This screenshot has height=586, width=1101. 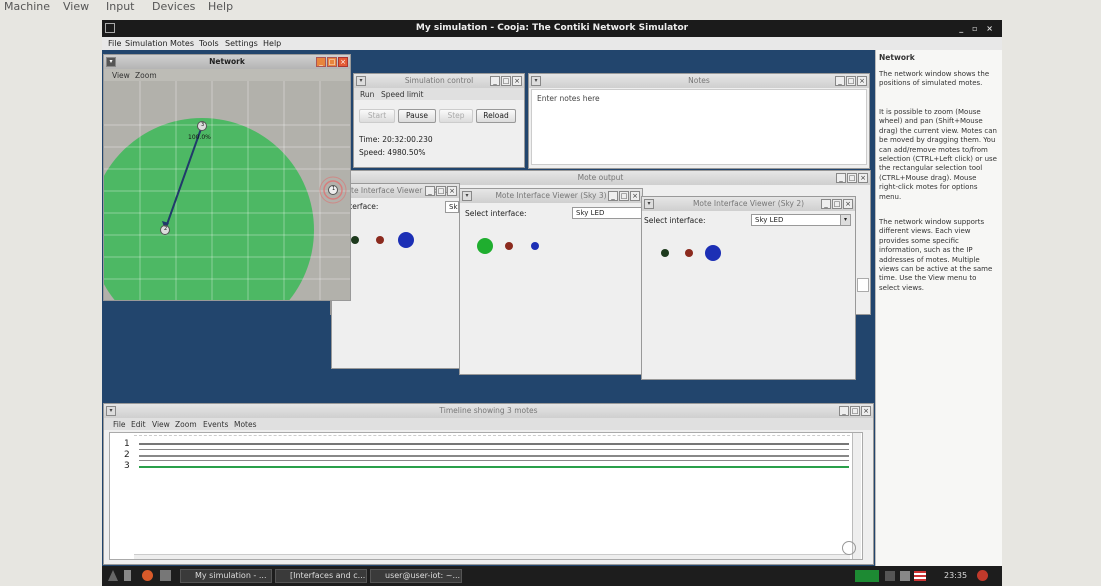 What do you see at coordinates (402, 94) in the screenshot?
I see `sim-menu-speed-limit: Speed limit` at bounding box center [402, 94].